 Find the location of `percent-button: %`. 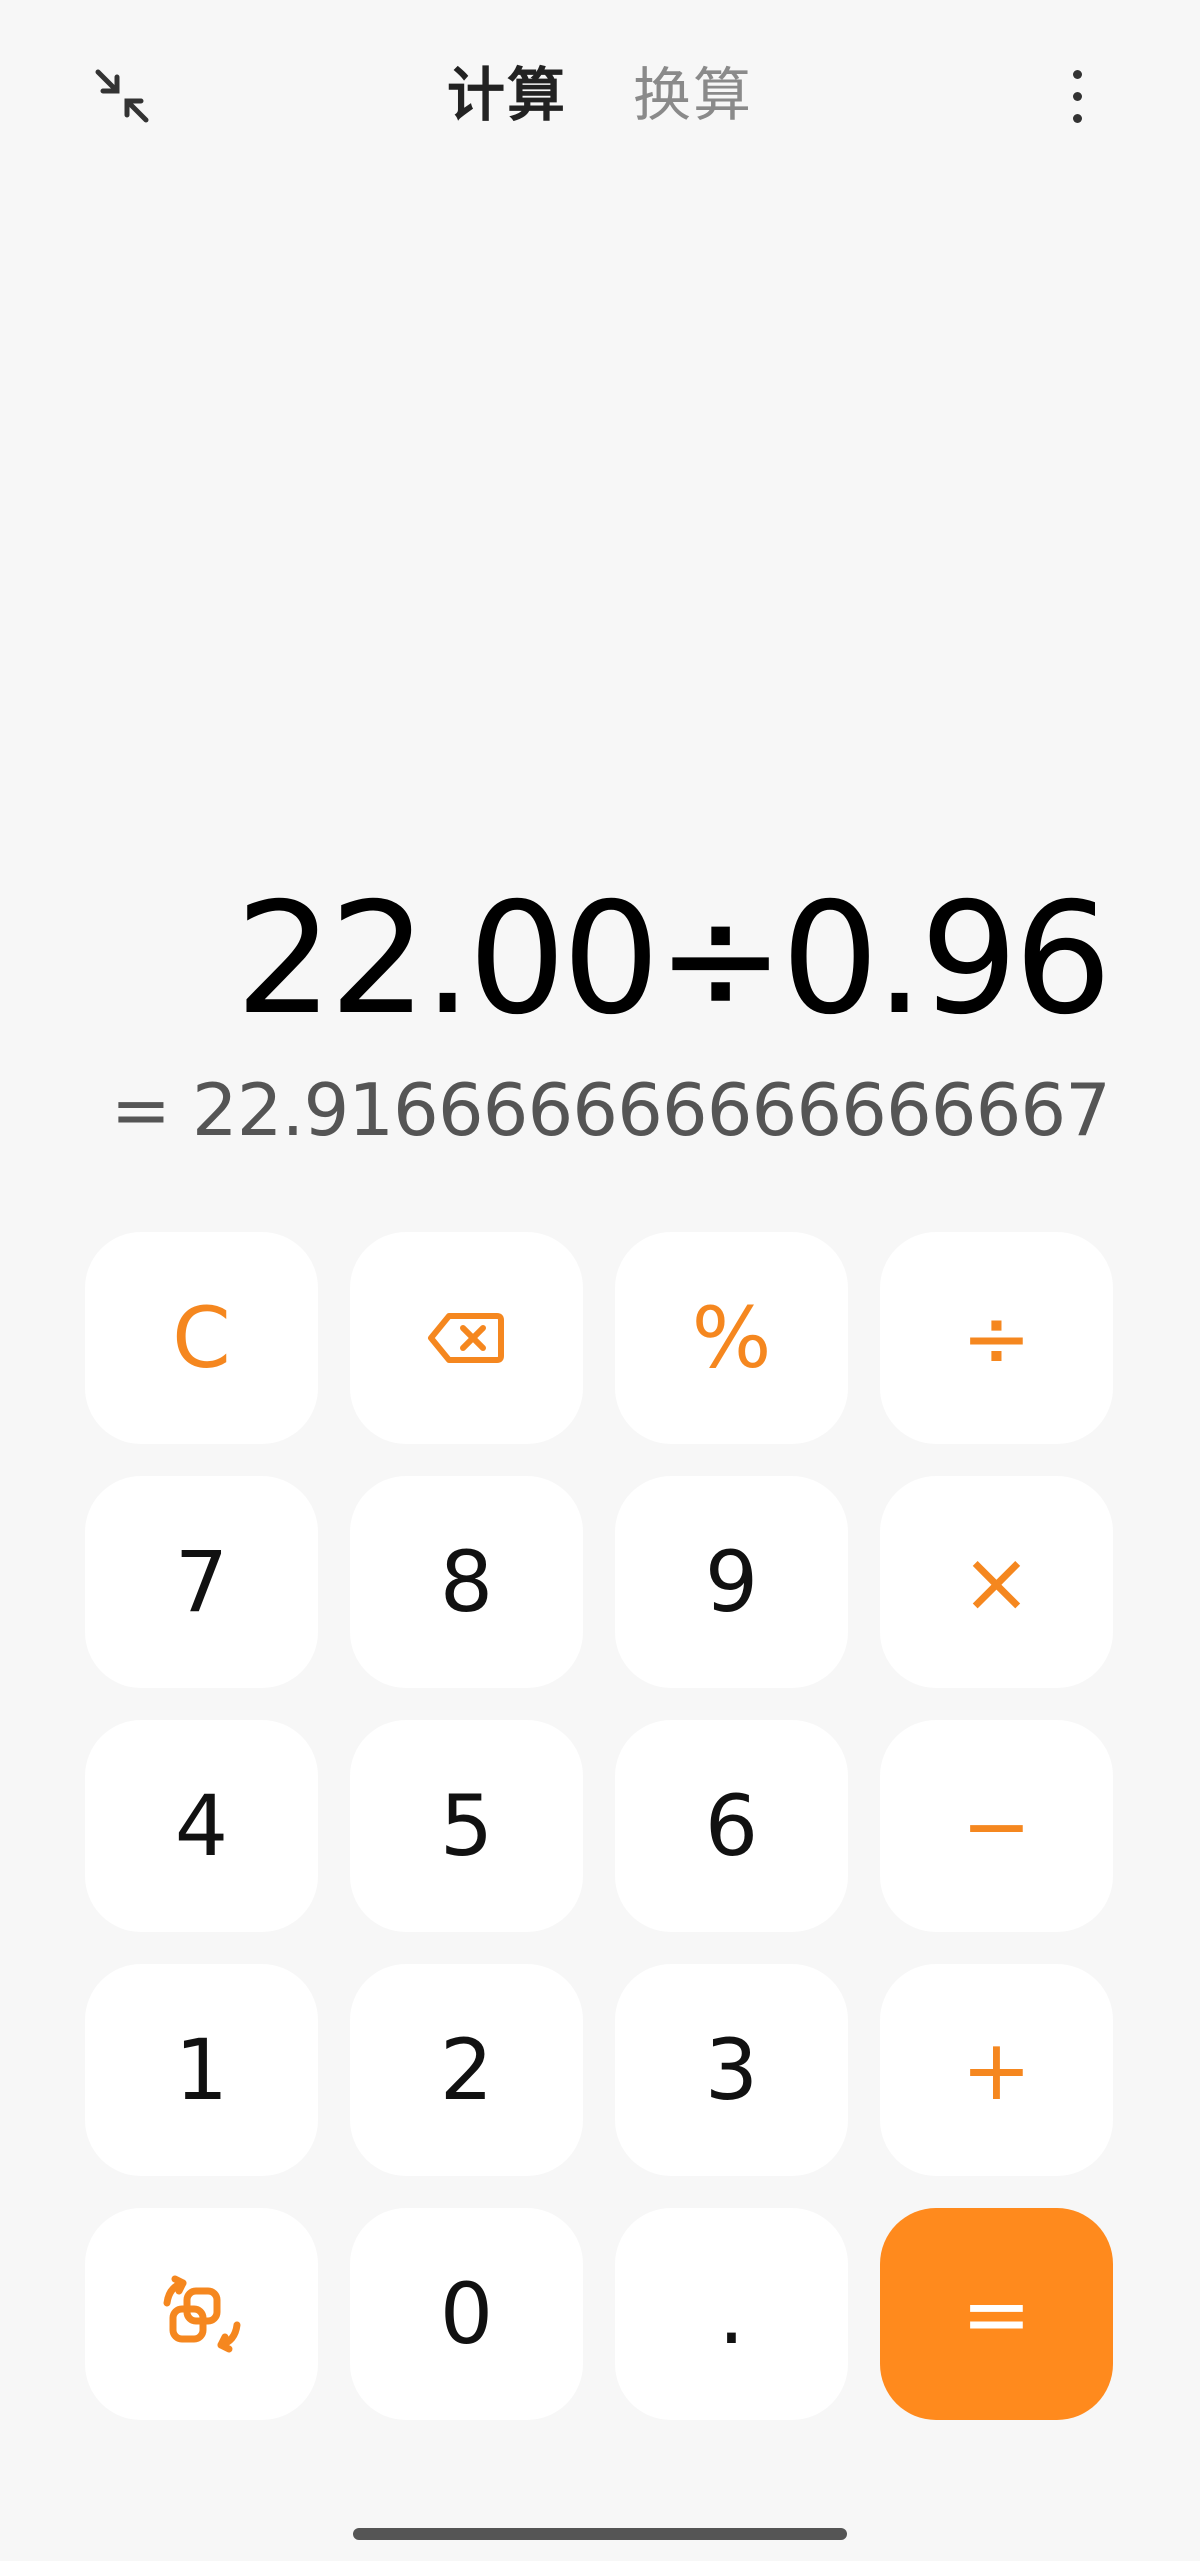

percent-button: % is located at coordinates (731, 1338).